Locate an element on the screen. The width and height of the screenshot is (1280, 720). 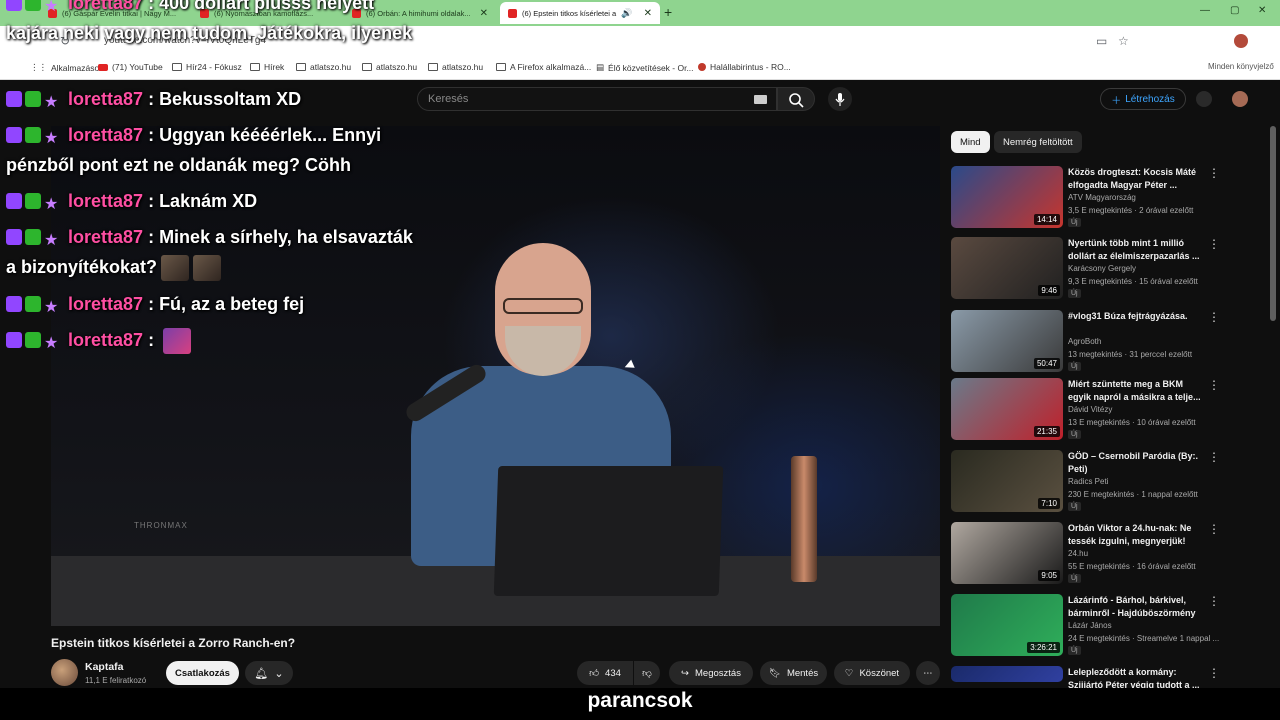
video-thumbnail: 9:05 is located at coordinates (1007, 553).